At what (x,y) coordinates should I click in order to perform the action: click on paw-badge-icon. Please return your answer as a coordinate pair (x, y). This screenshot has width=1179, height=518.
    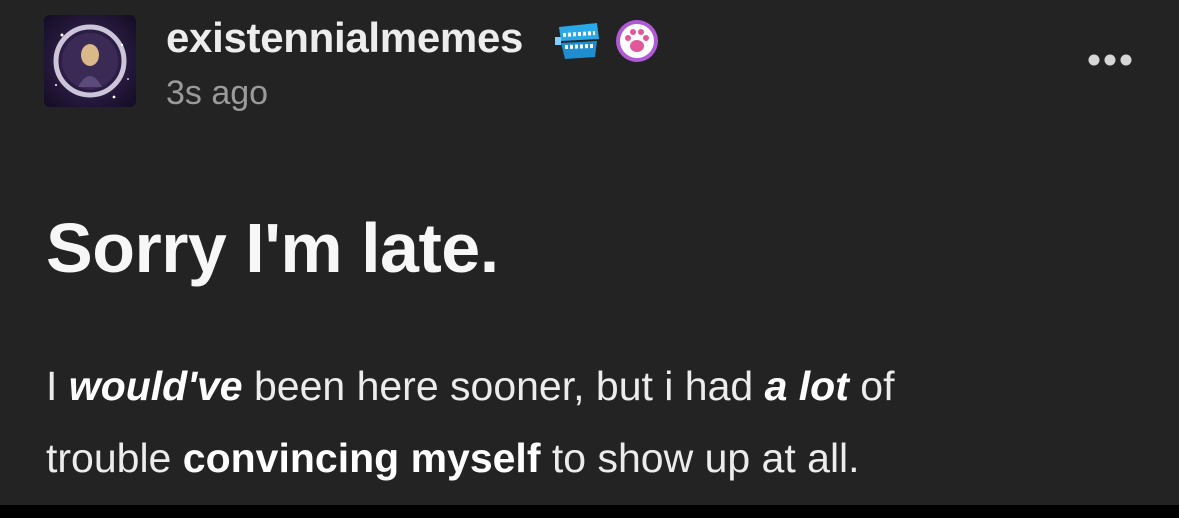
    Looking at the image, I should click on (637, 41).